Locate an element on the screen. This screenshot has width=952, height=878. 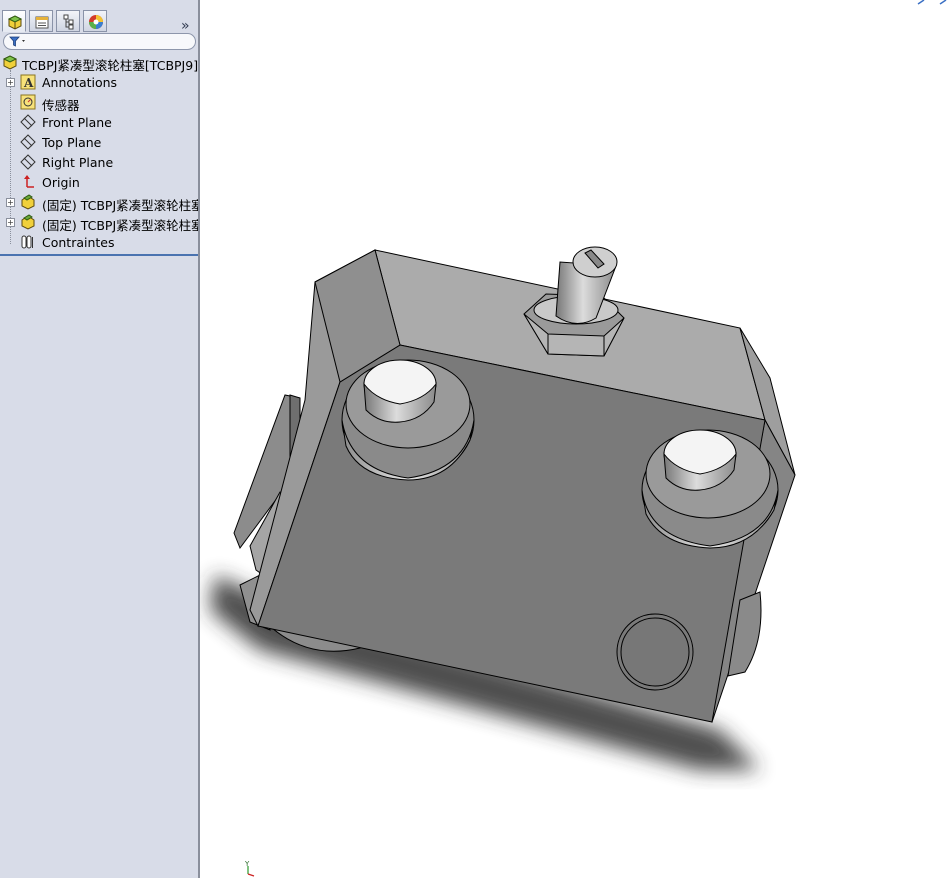
appearance-icon is located at coordinates (96, 22).